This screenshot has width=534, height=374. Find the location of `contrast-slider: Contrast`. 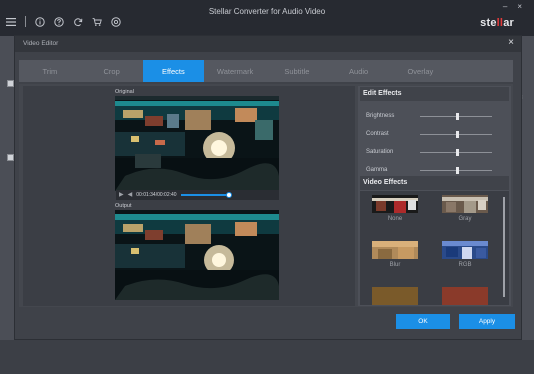

contrast-slider: Contrast is located at coordinates (436, 135).